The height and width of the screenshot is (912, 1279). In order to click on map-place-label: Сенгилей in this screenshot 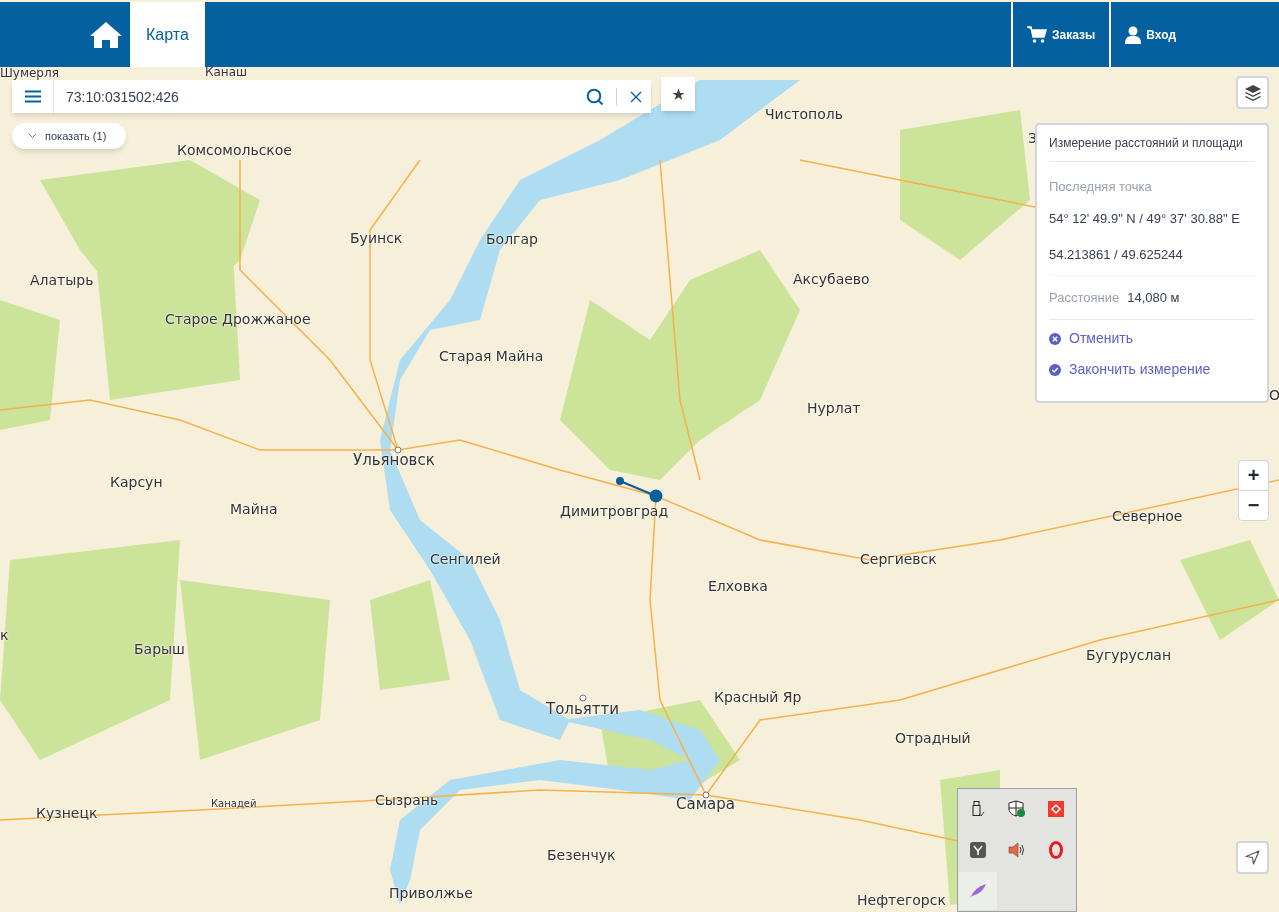, I will do `click(465, 559)`.